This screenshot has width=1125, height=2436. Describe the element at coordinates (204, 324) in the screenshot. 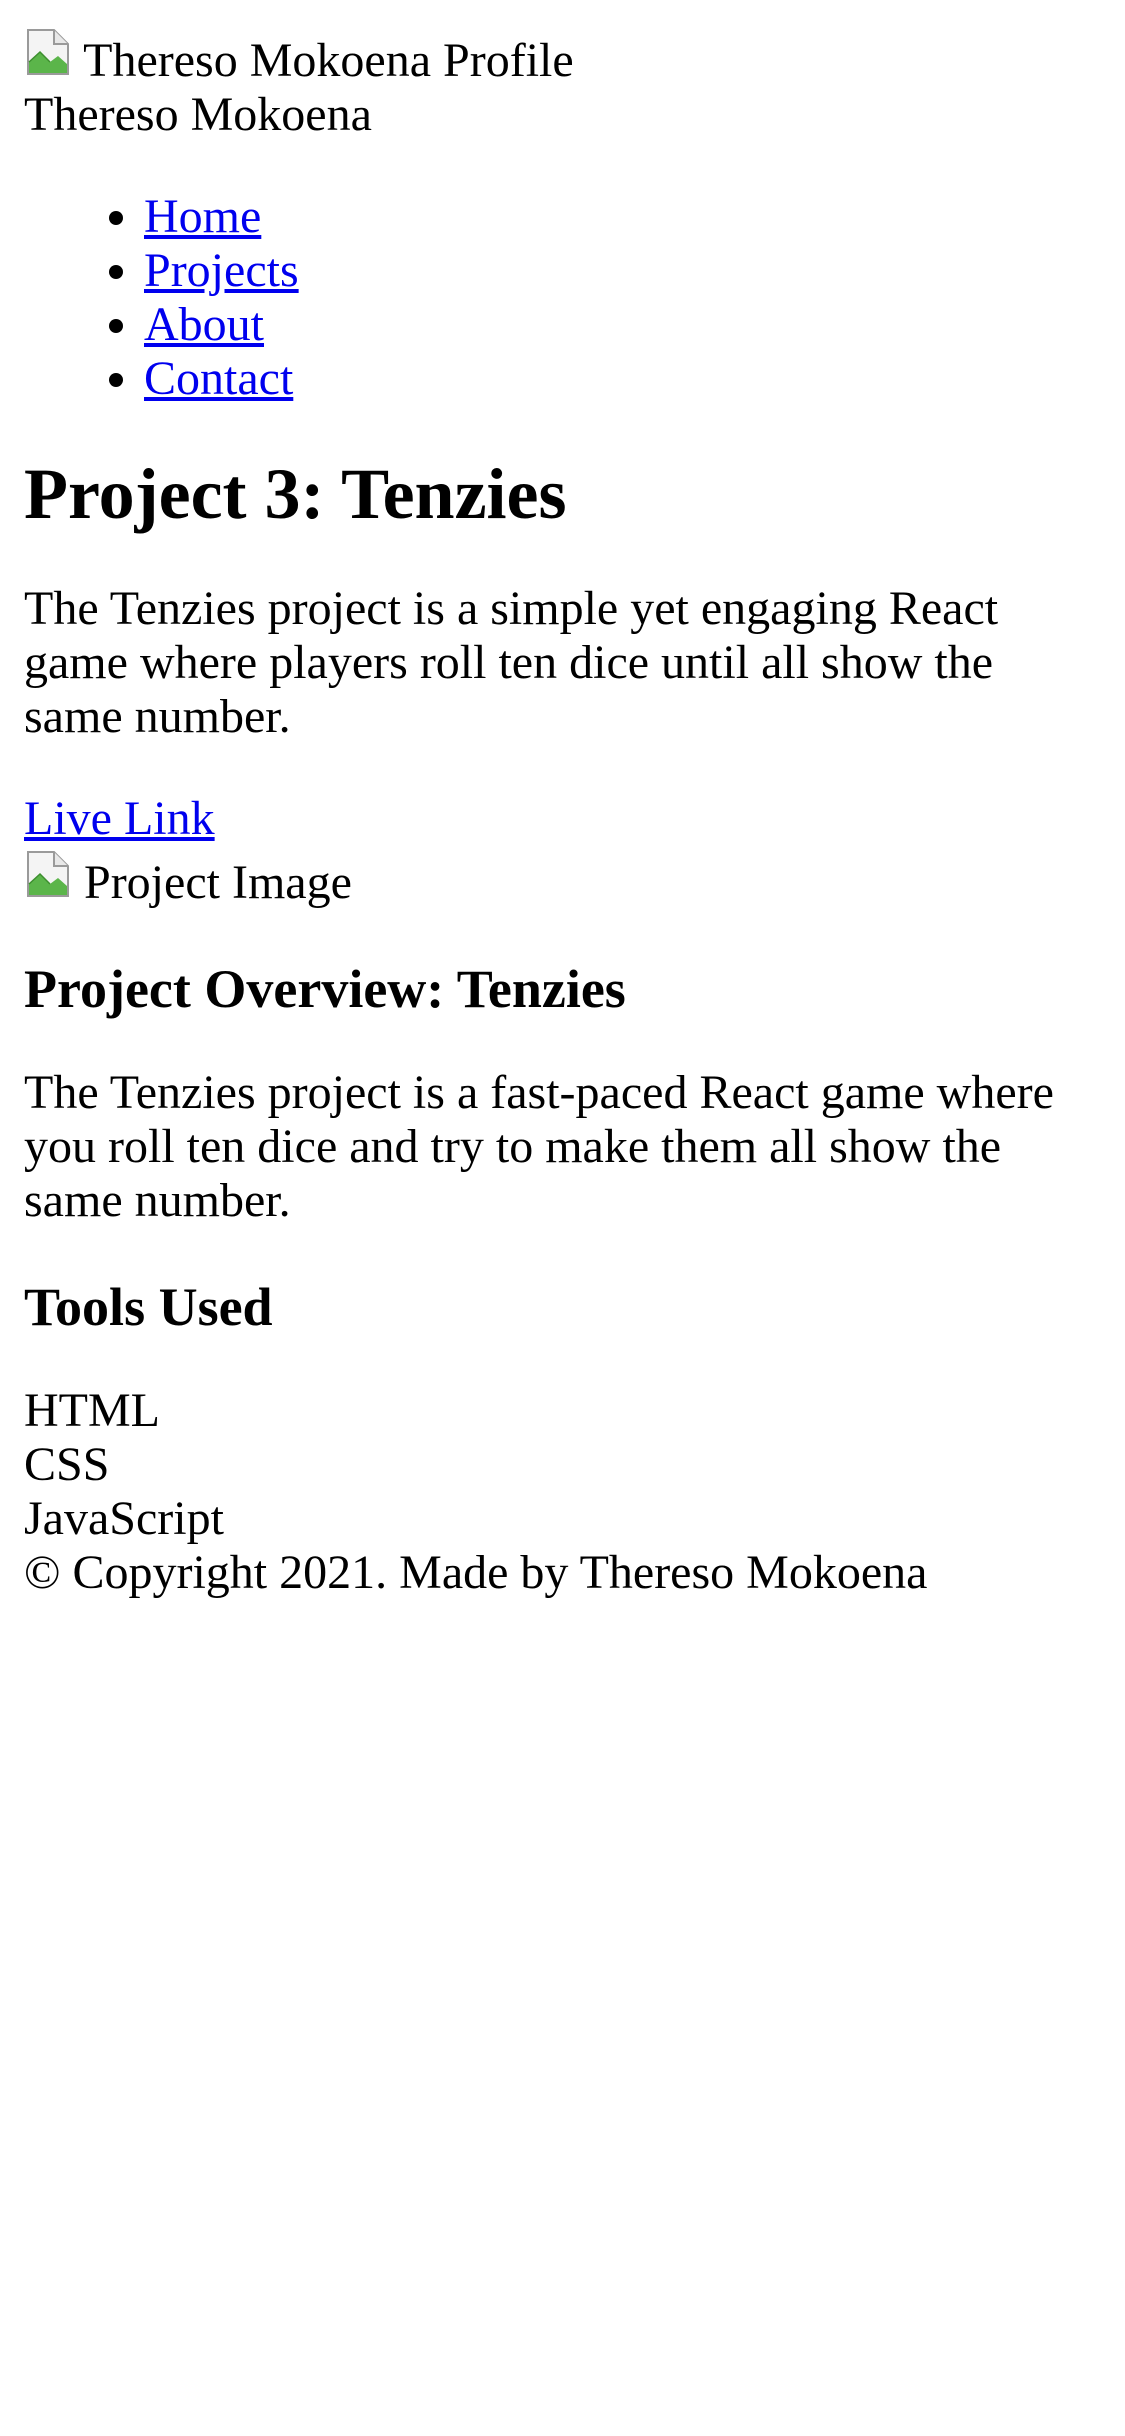

I see `nav-link-about: About` at that location.